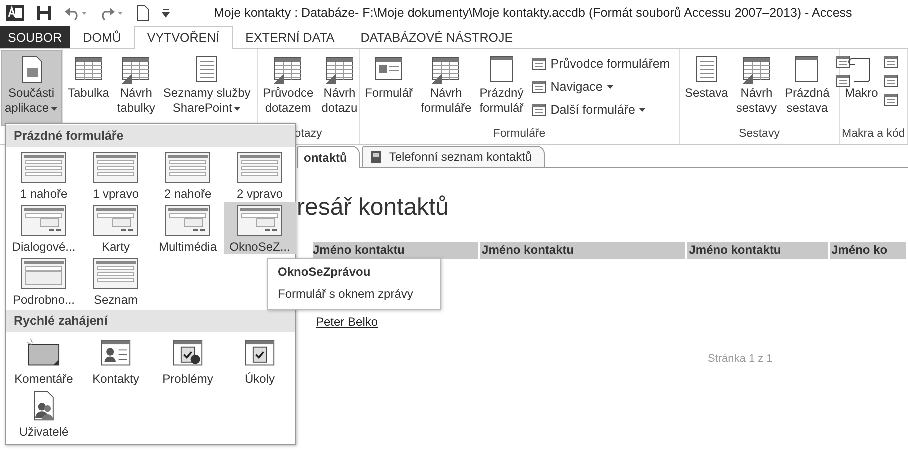 This screenshot has width=908, height=450. Describe the element at coordinates (112, 13) in the screenshot. I see `redo-icon` at that location.